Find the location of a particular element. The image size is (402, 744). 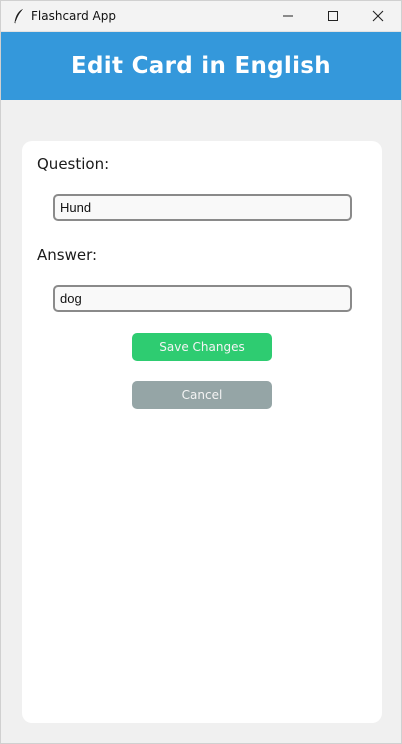

page-header: Edit Card in English is located at coordinates (201, 66).